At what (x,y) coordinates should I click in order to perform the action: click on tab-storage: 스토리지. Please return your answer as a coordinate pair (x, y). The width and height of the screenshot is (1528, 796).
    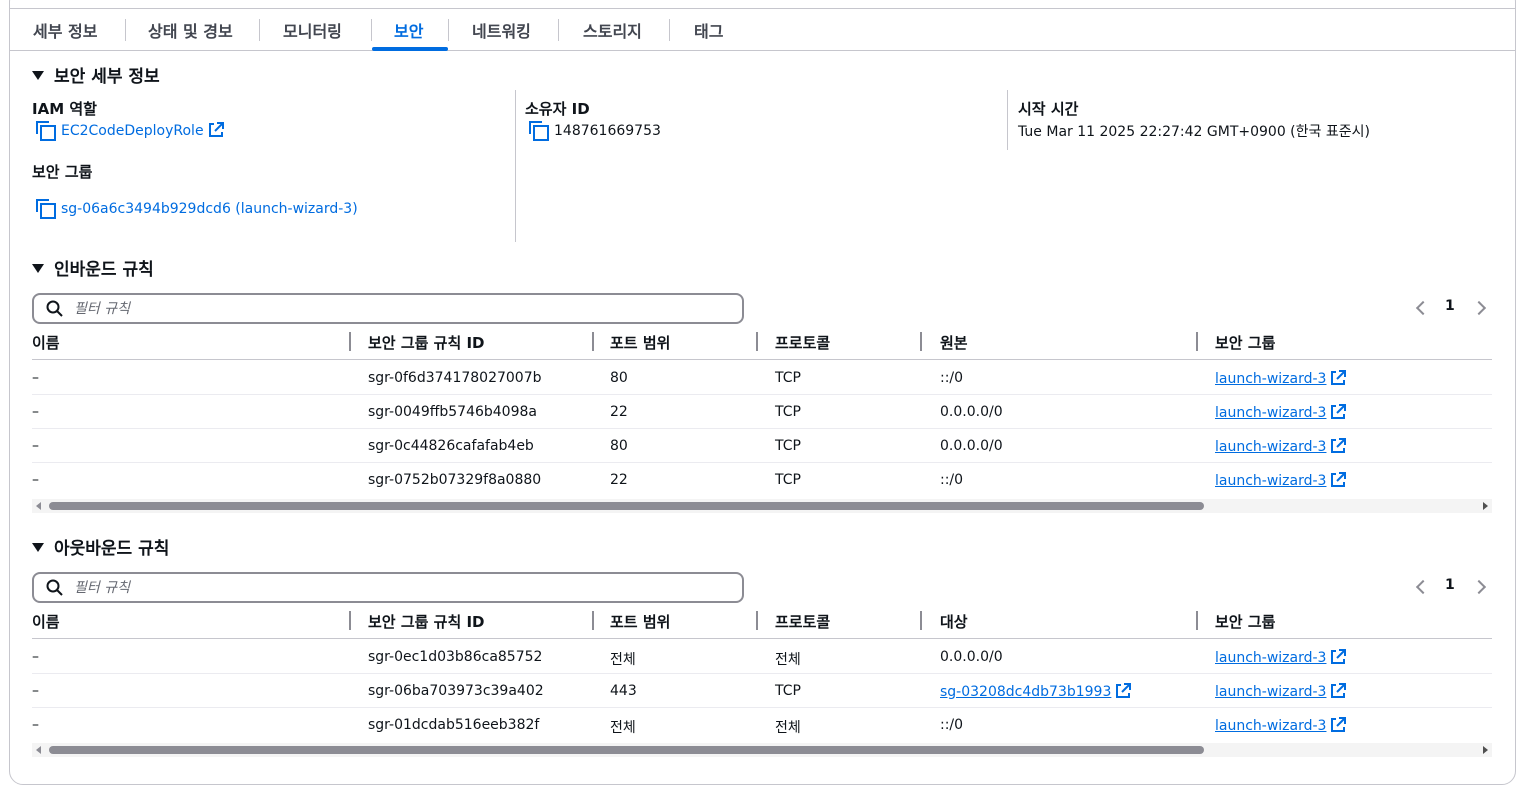
    Looking at the image, I should click on (612, 30).